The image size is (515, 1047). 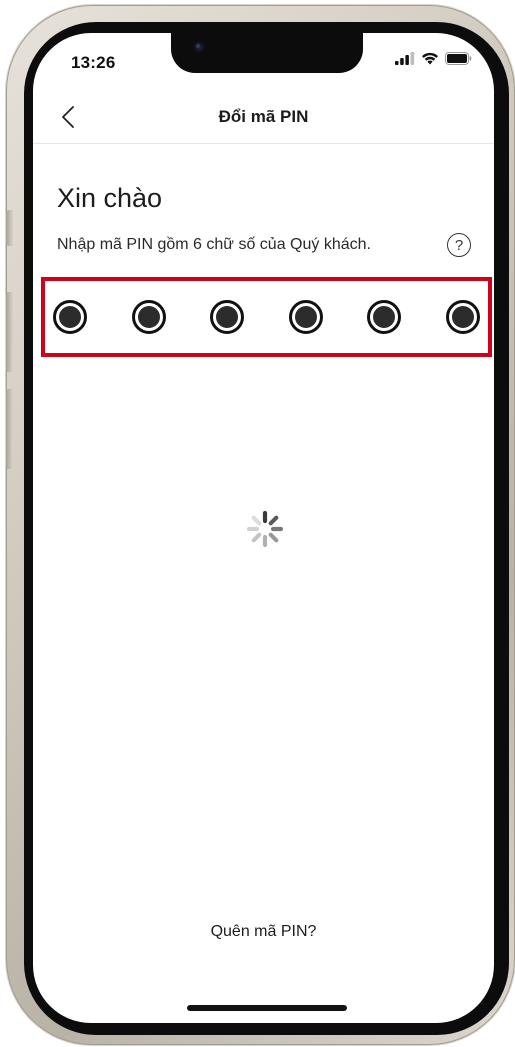 What do you see at coordinates (9, 332) in the screenshot?
I see `volume-up-button` at bounding box center [9, 332].